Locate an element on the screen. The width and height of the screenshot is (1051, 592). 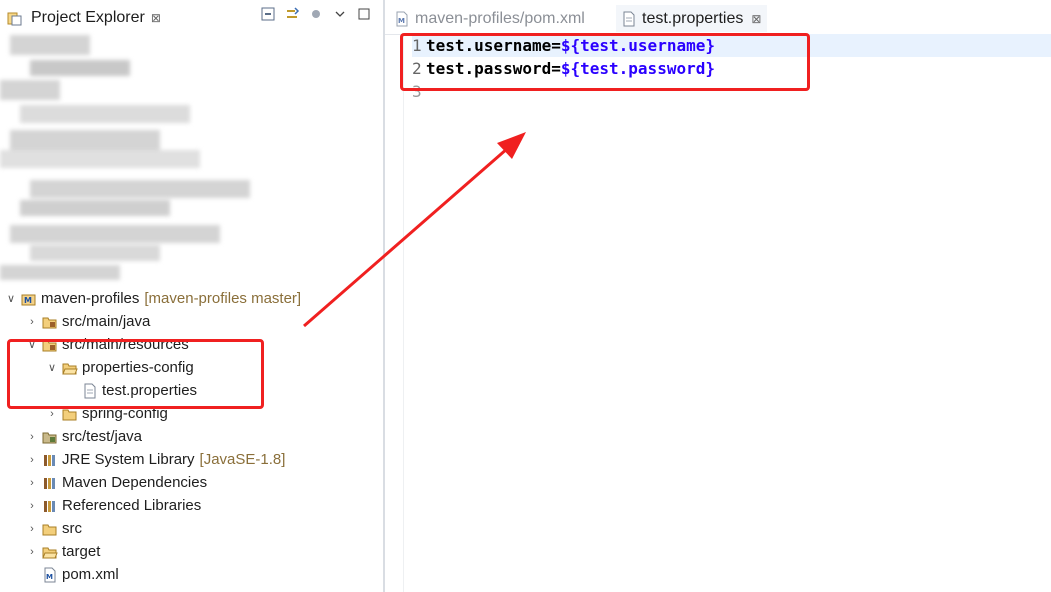
tab-label: maven-profiles/pom.xml is located at coordinates (500, 18).